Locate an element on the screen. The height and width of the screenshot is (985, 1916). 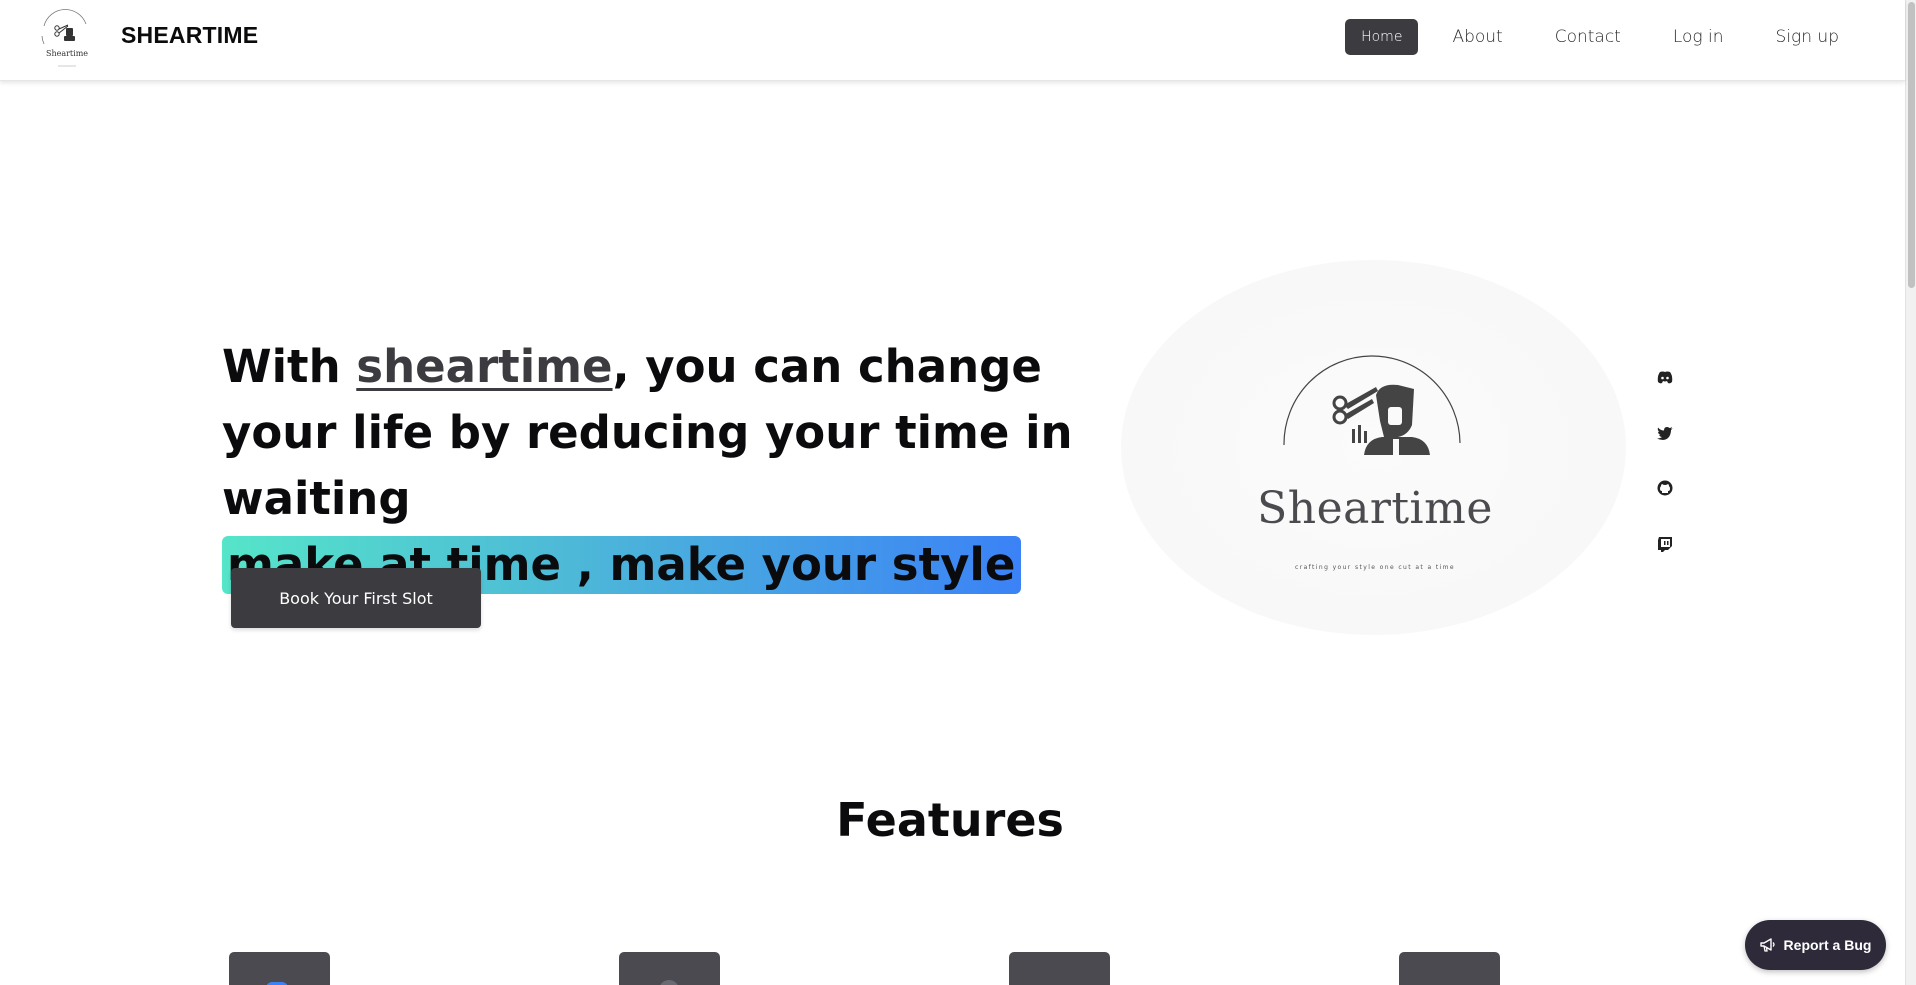
nav-signup: Sign up is located at coordinates (1807, 37).